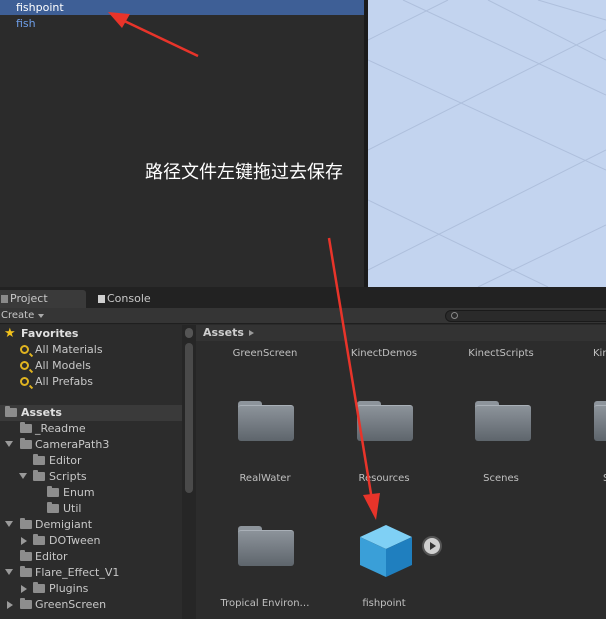 This screenshot has width=606, height=619. Describe the element at coordinates (401, 333) in the screenshot. I see `breadcrumb: Assets` at that location.